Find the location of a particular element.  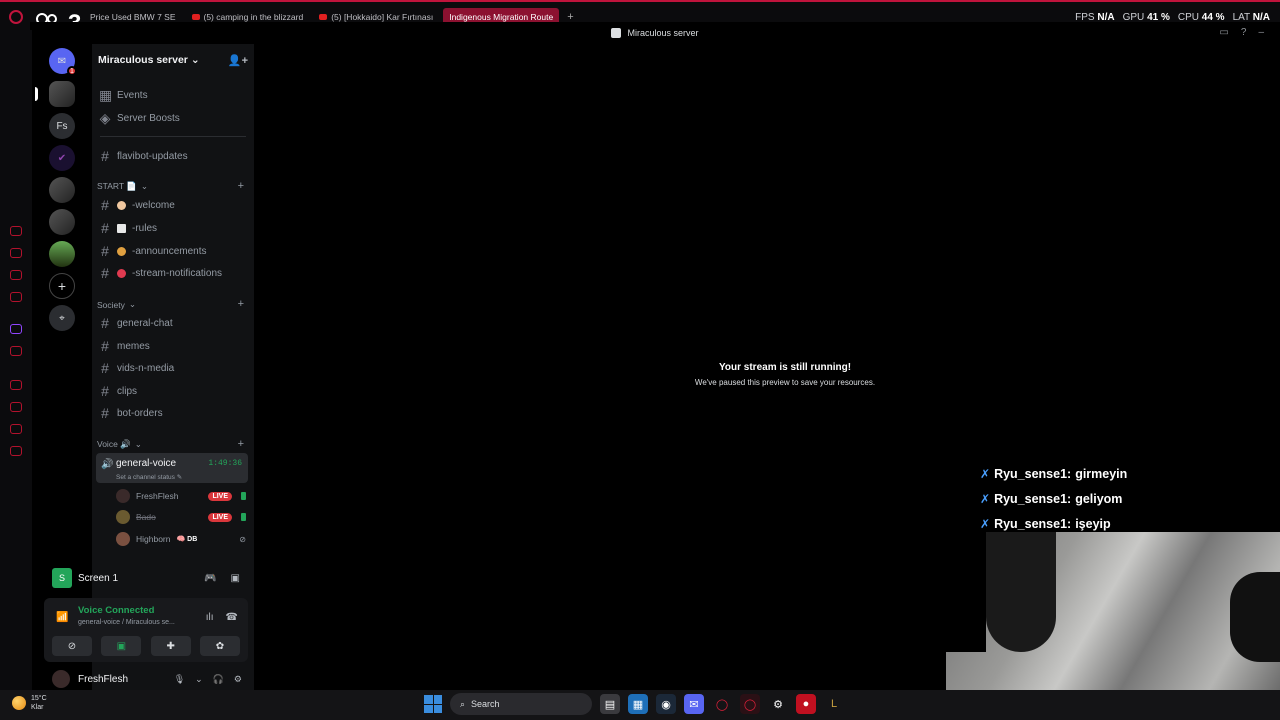

file-explorer-icon: ▤ is located at coordinates (610, 704).